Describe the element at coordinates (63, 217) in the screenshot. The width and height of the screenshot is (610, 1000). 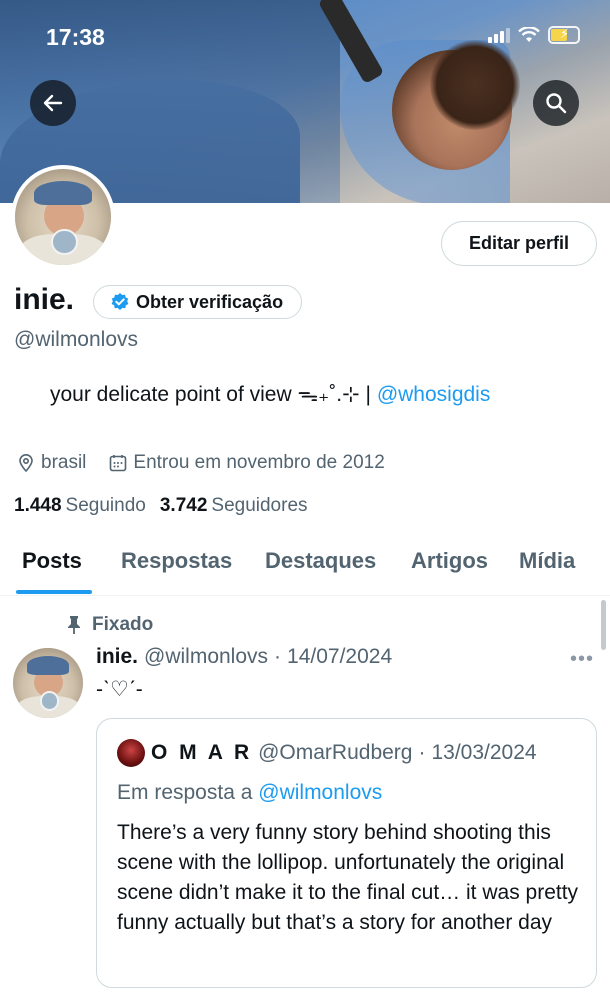
I see `profile-avatar` at that location.